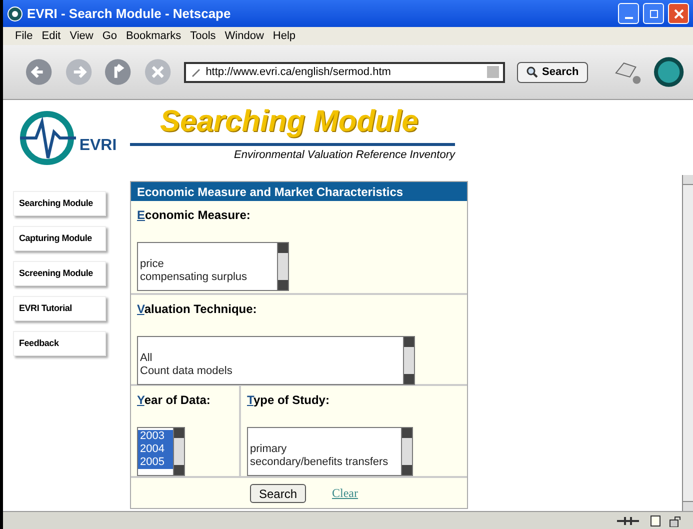 The height and width of the screenshot is (529, 693). I want to click on menu-item: Bookmarks, so click(154, 36).